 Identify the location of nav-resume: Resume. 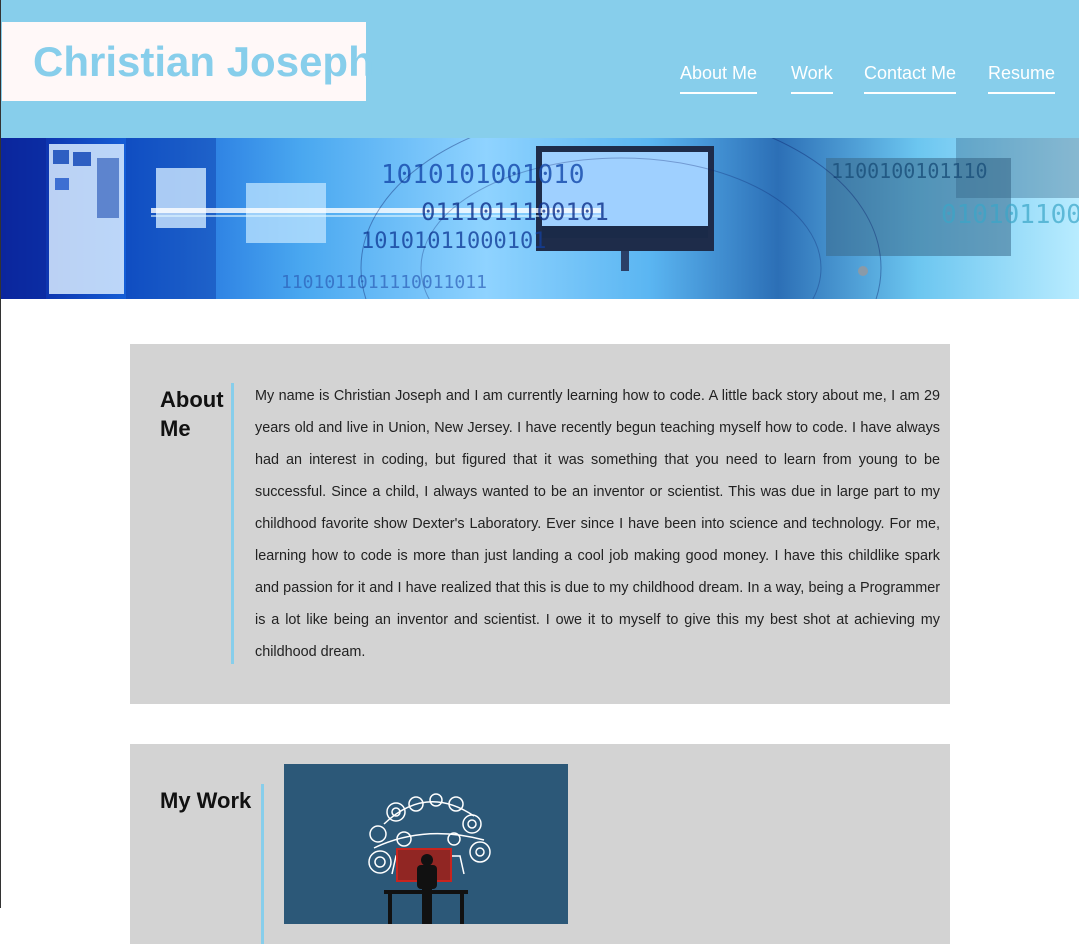
(1022, 78).